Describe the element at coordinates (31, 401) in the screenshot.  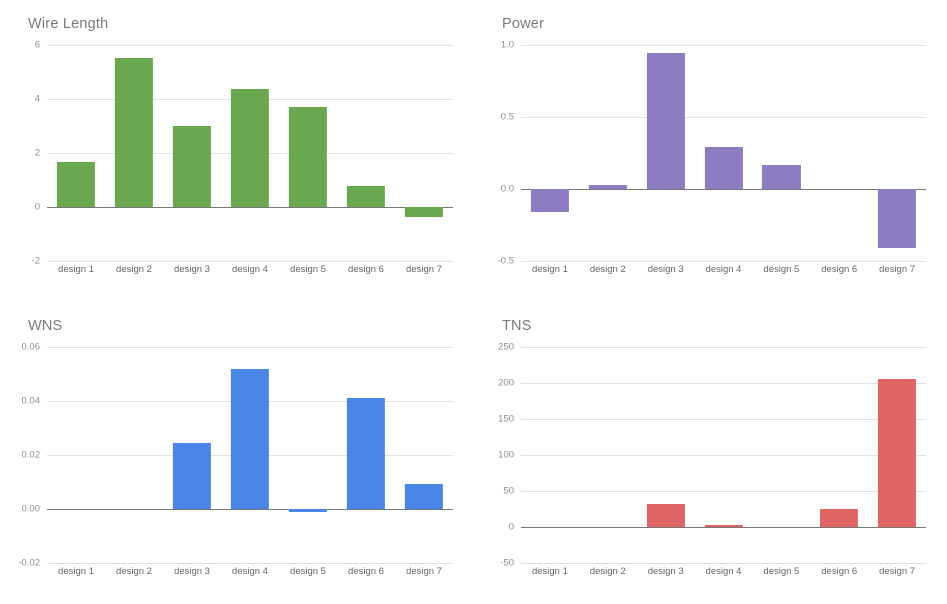
I see `y-axis-tick-label: 0.04` at that location.